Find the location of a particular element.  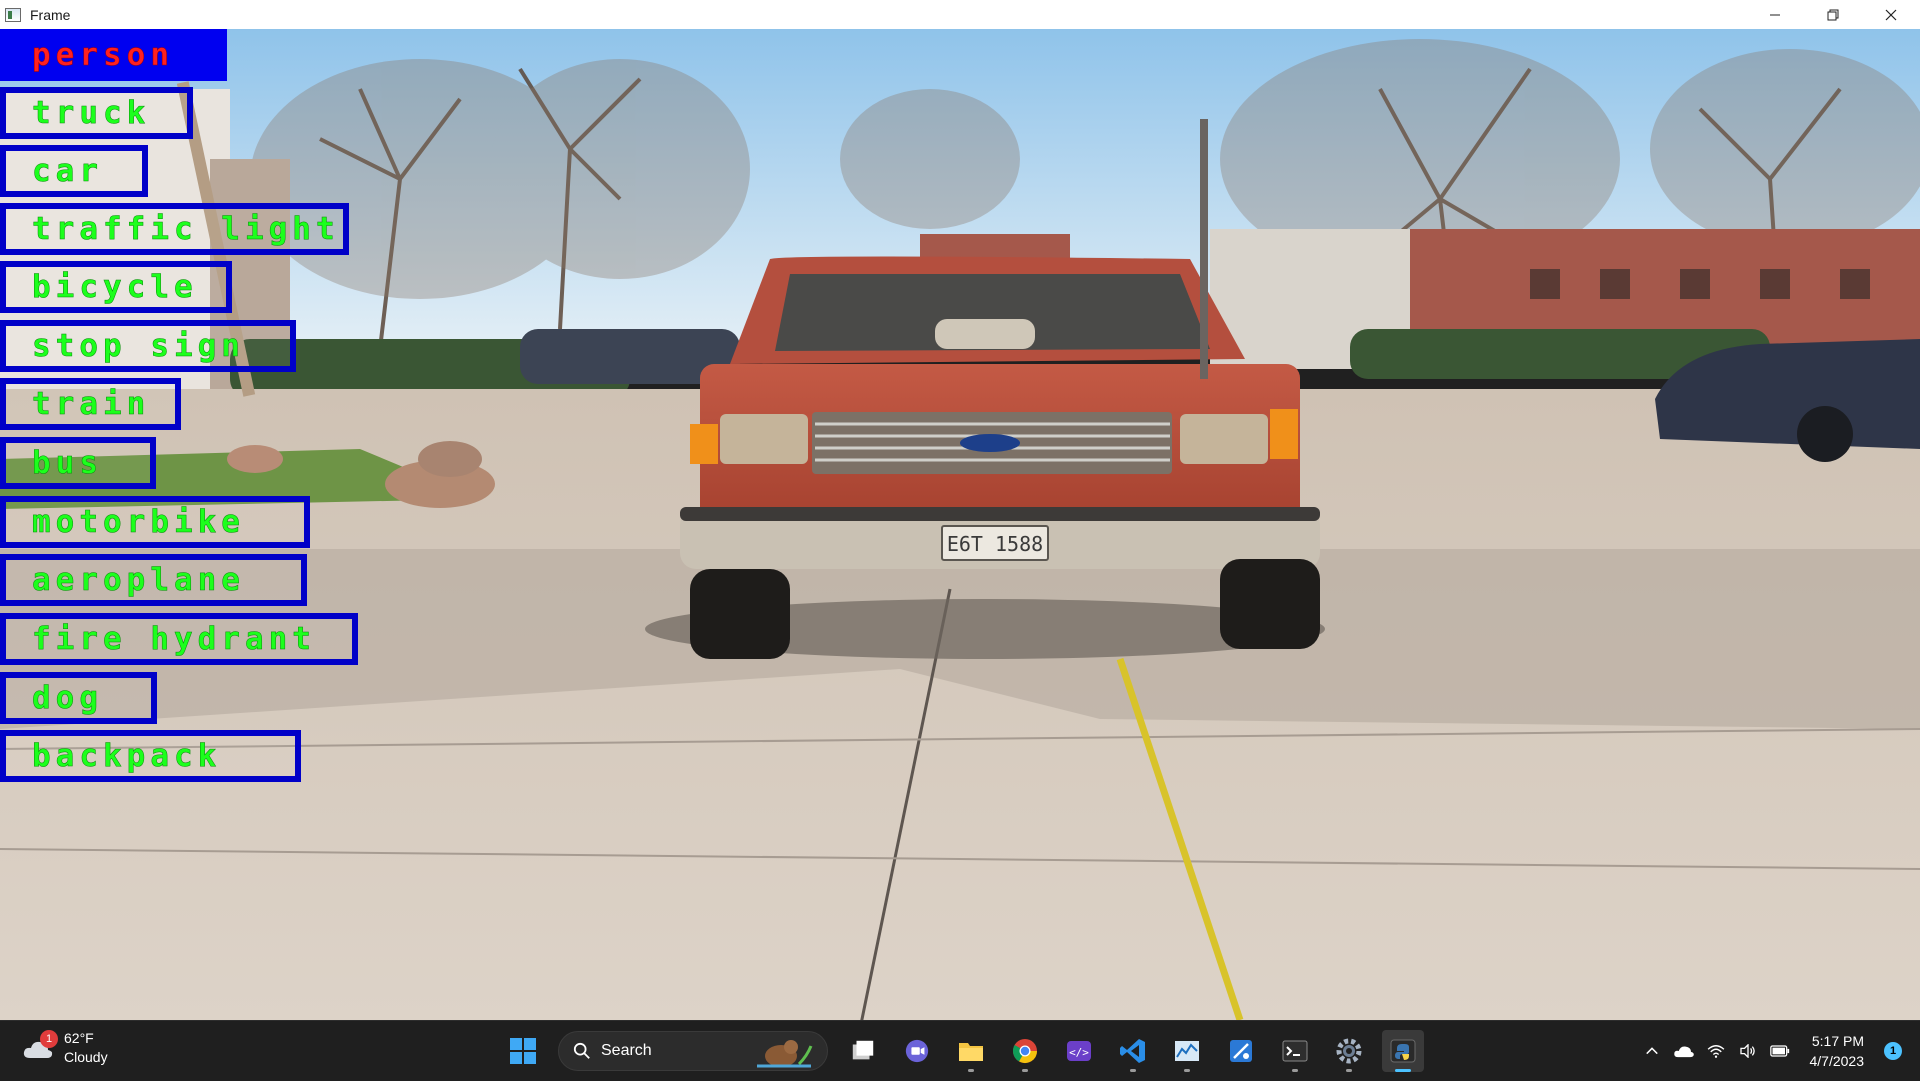

restore-icon is located at coordinates (1833, 15).